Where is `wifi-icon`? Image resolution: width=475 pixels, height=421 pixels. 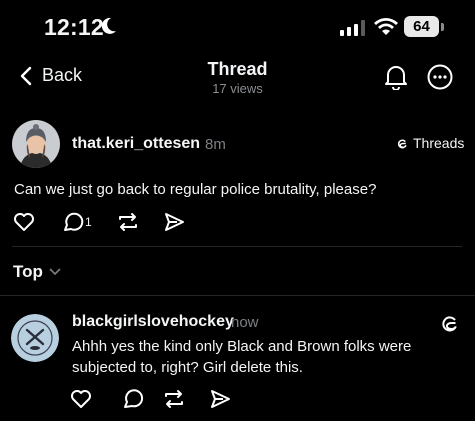
wifi-icon is located at coordinates (386, 27).